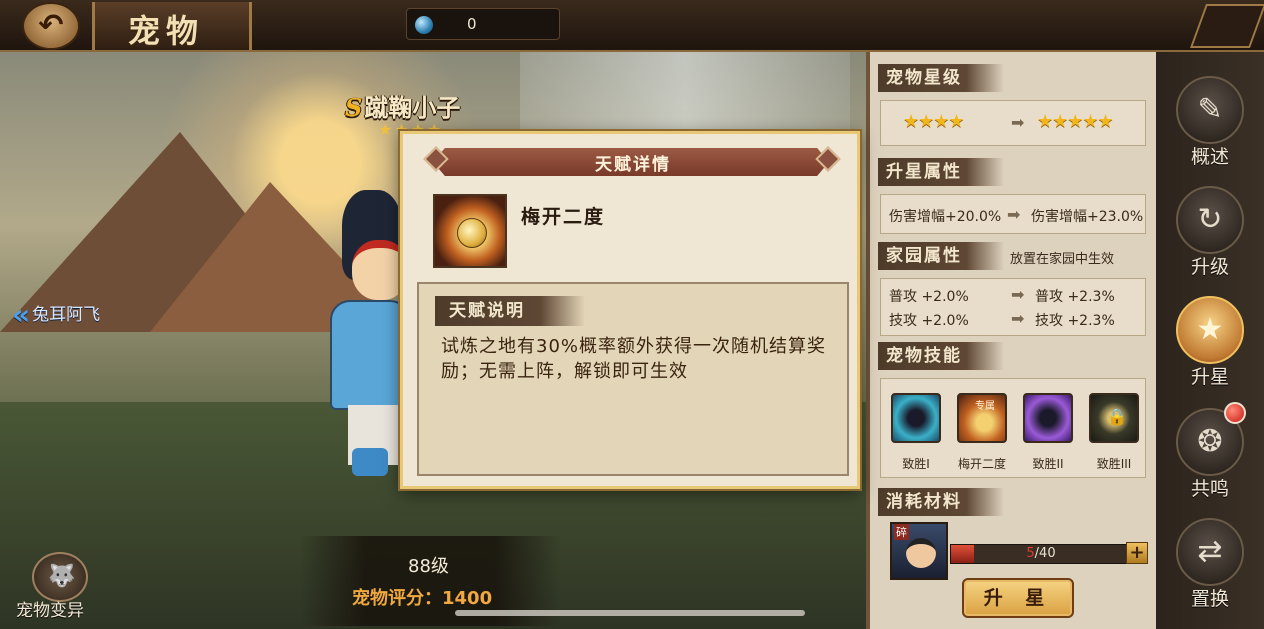  What do you see at coordinates (424, 25) in the screenshot?
I see `gem-icon` at bounding box center [424, 25].